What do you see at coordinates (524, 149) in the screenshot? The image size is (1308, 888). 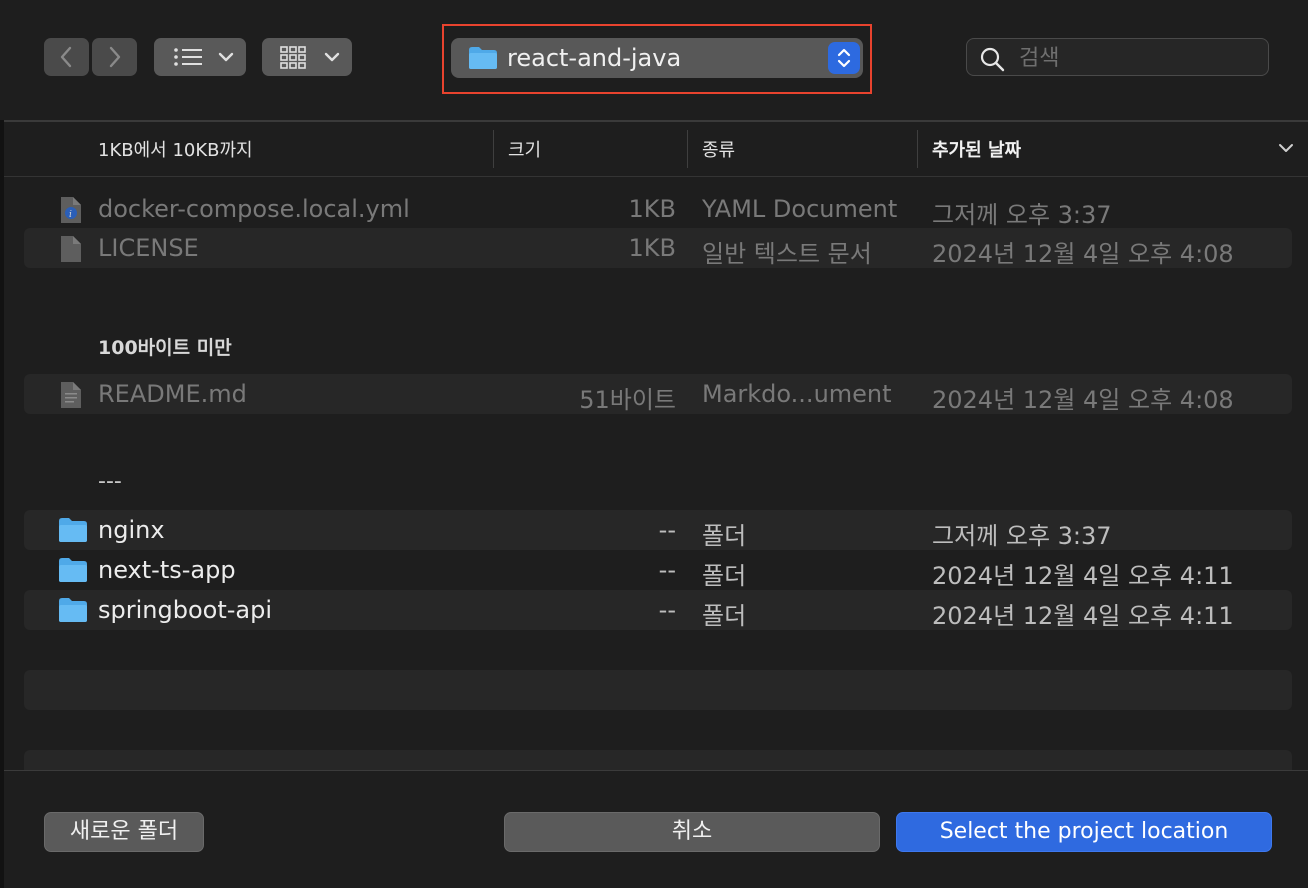 I see `column-size: 크기` at bounding box center [524, 149].